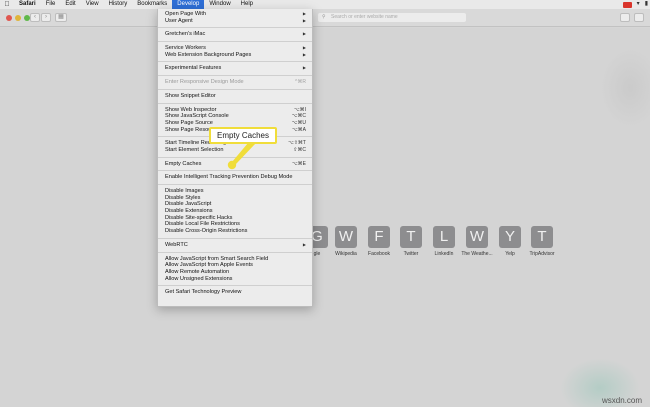 Image resolution: width=650 pixels, height=407 pixels. Describe the element at coordinates (46, 17) in the screenshot. I see `forward-button: ›` at that location.